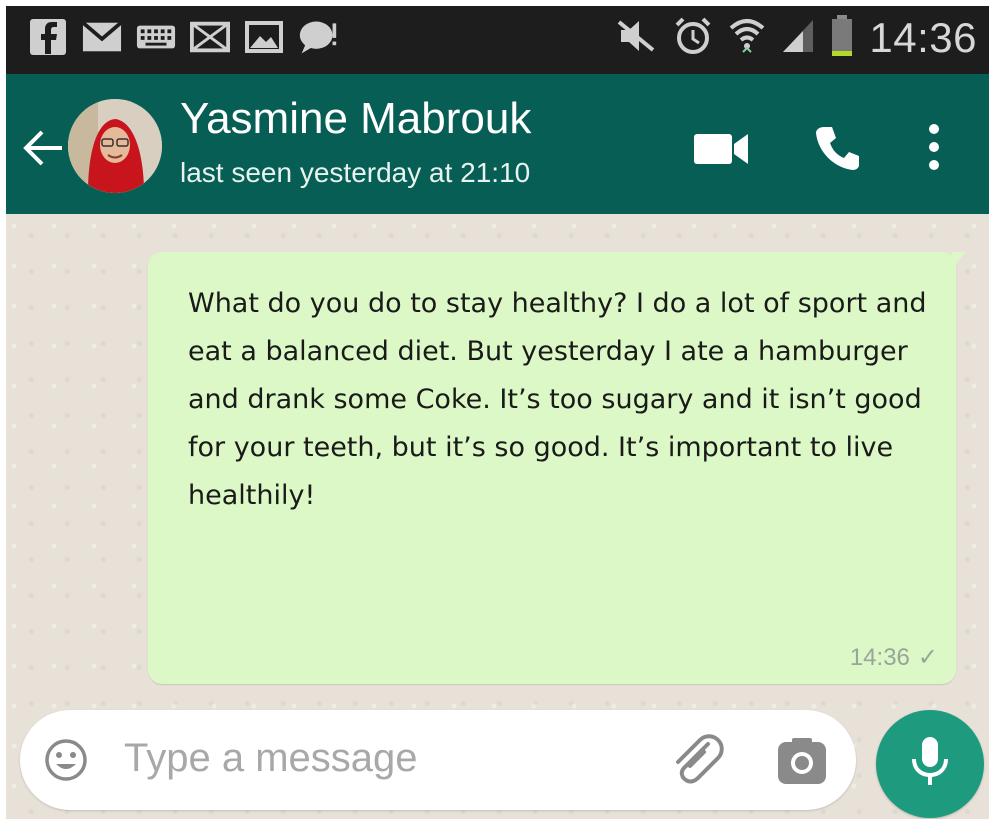 The width and height of the screenshot is (989, 819). What do you see at coordinates (183, 37) in the screenshot?
I see `notification-icons` at bounding box center [183, 37].